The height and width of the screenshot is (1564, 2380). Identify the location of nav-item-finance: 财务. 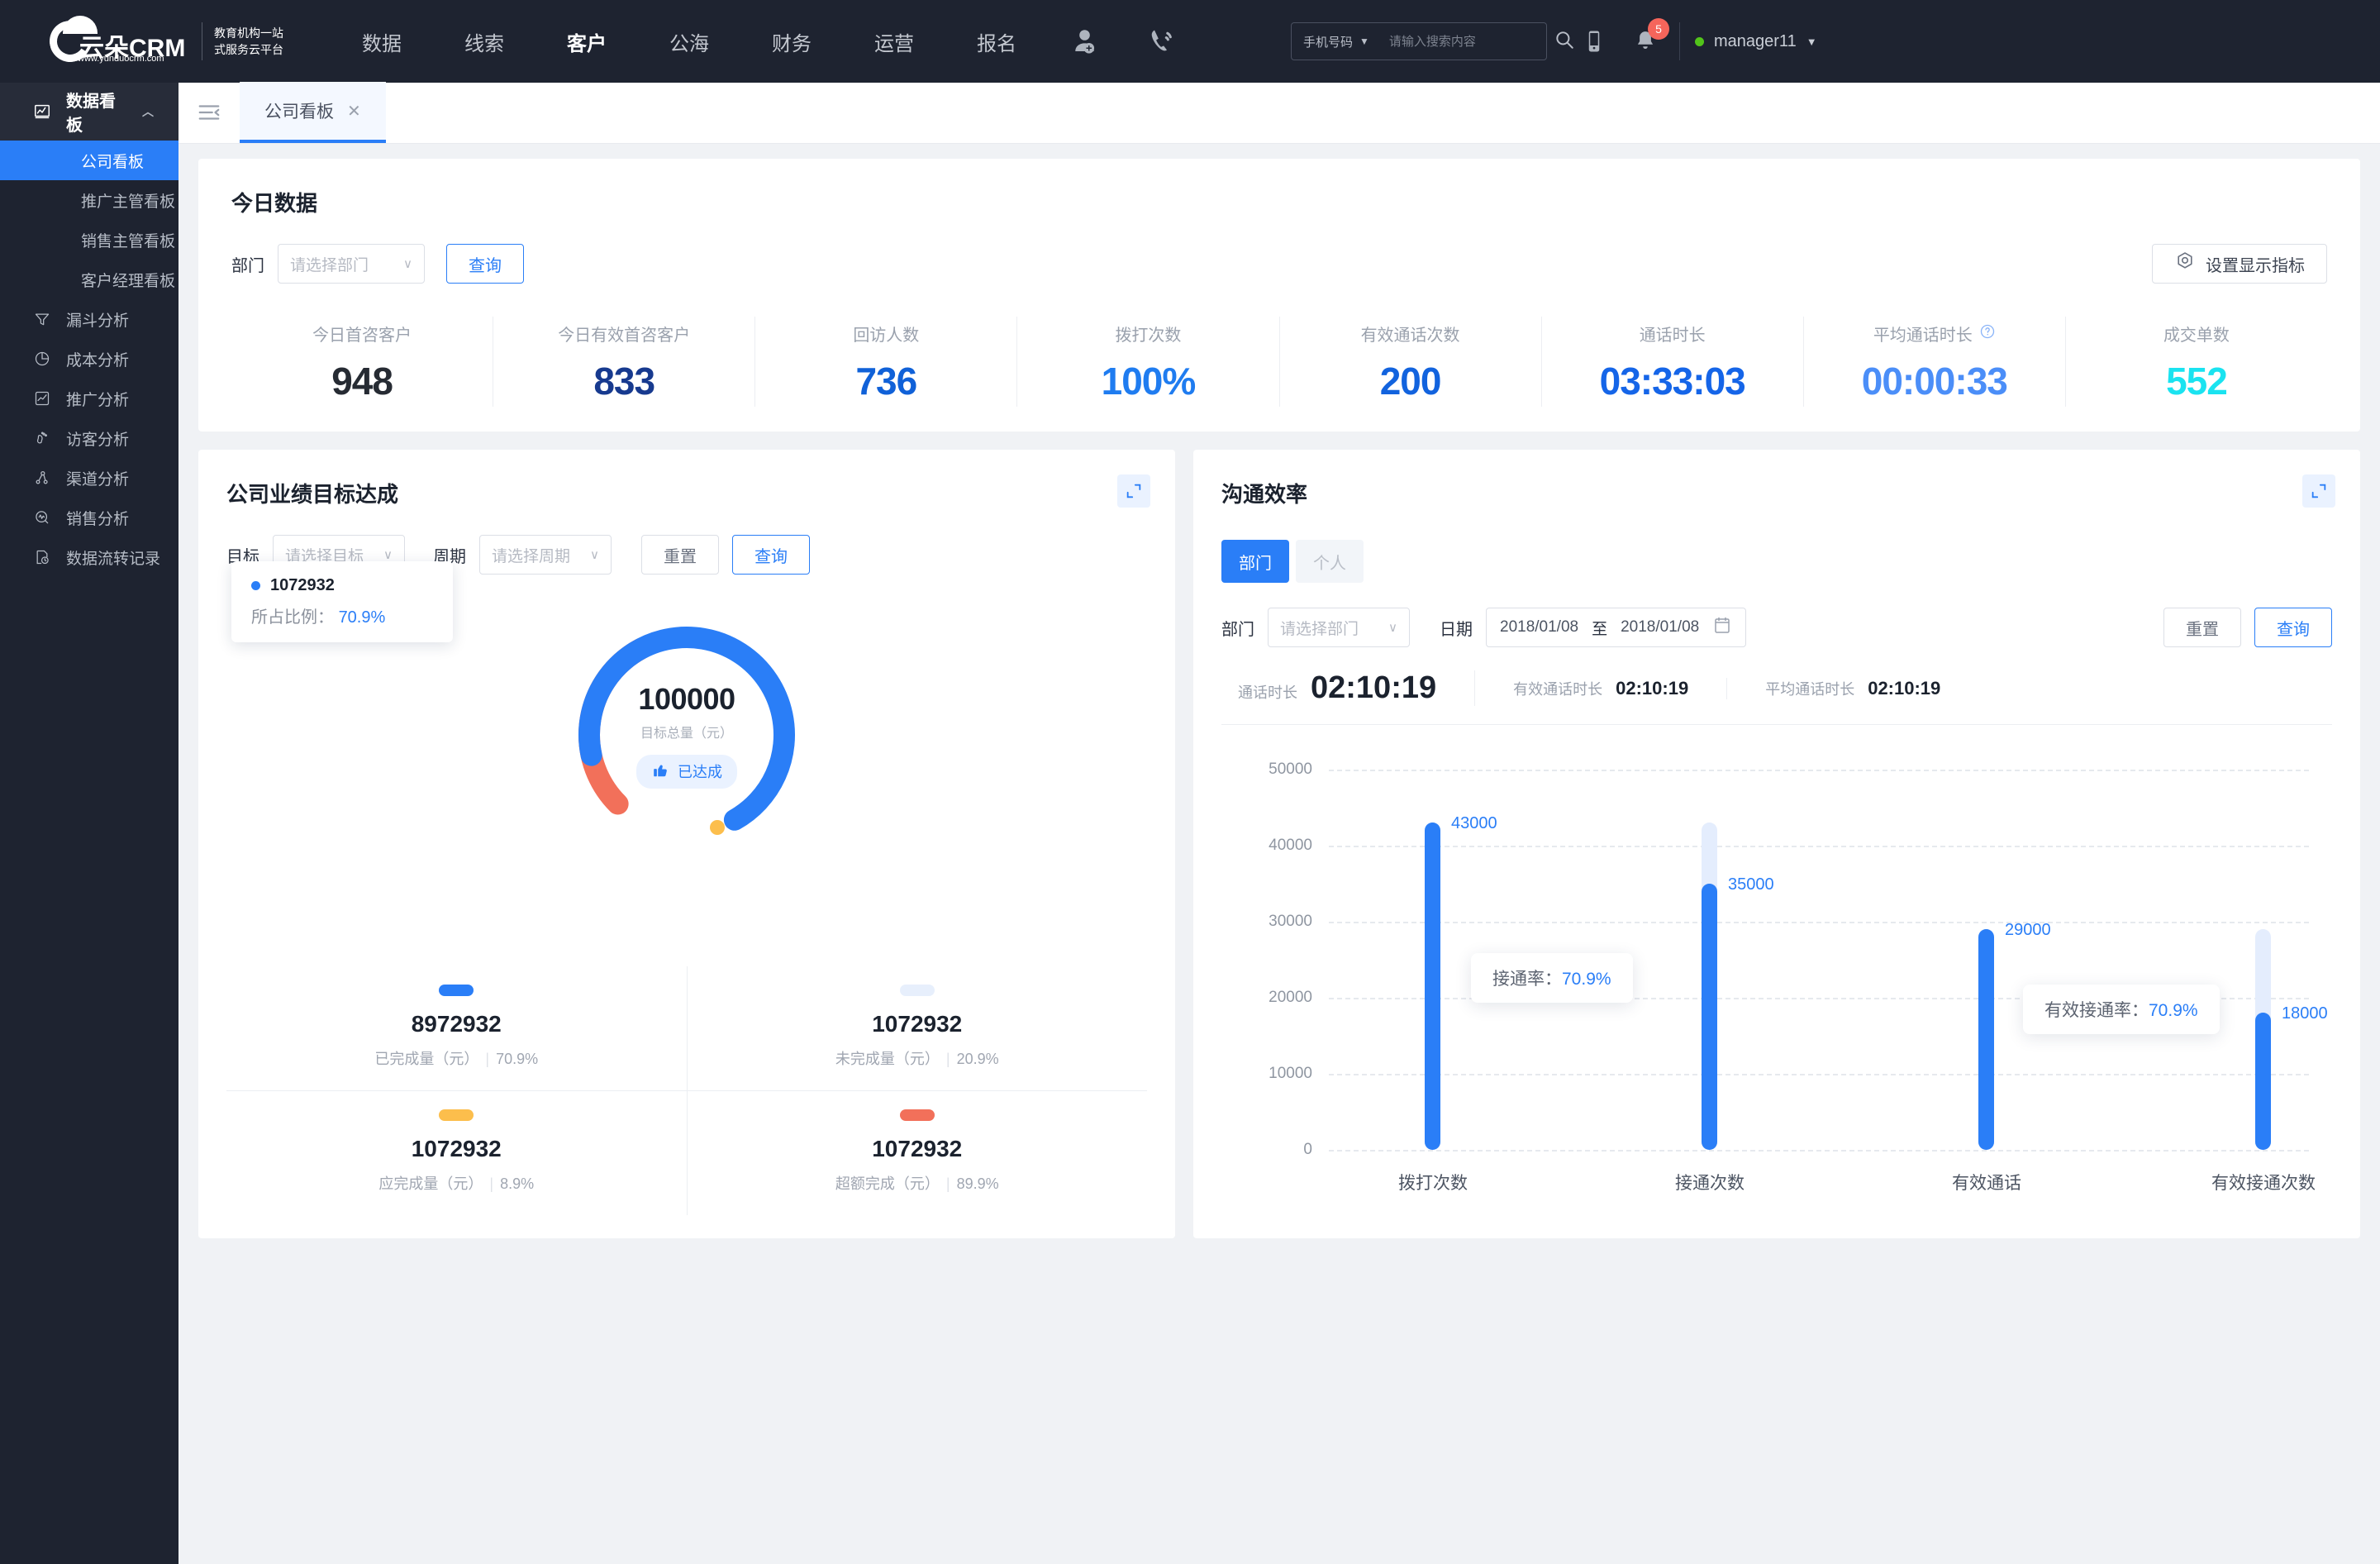
(791, 41).